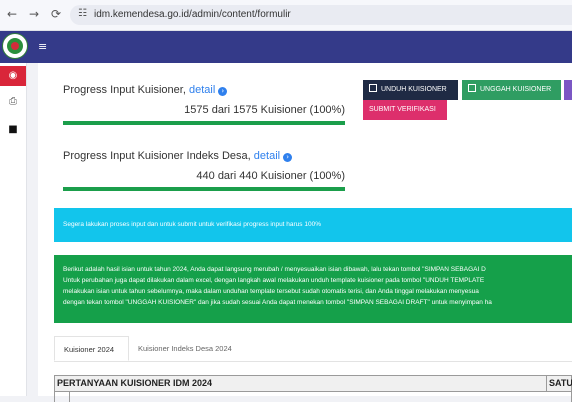  Describe the element at coordinates (42, 46) in the screenshot. I see `menu-icon: ≡` at that location.